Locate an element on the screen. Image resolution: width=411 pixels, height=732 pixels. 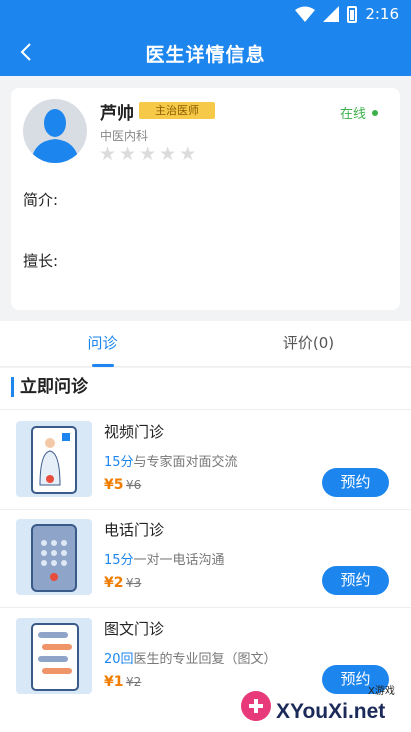
video-consult-illustration is located at coordinates (54, 459).